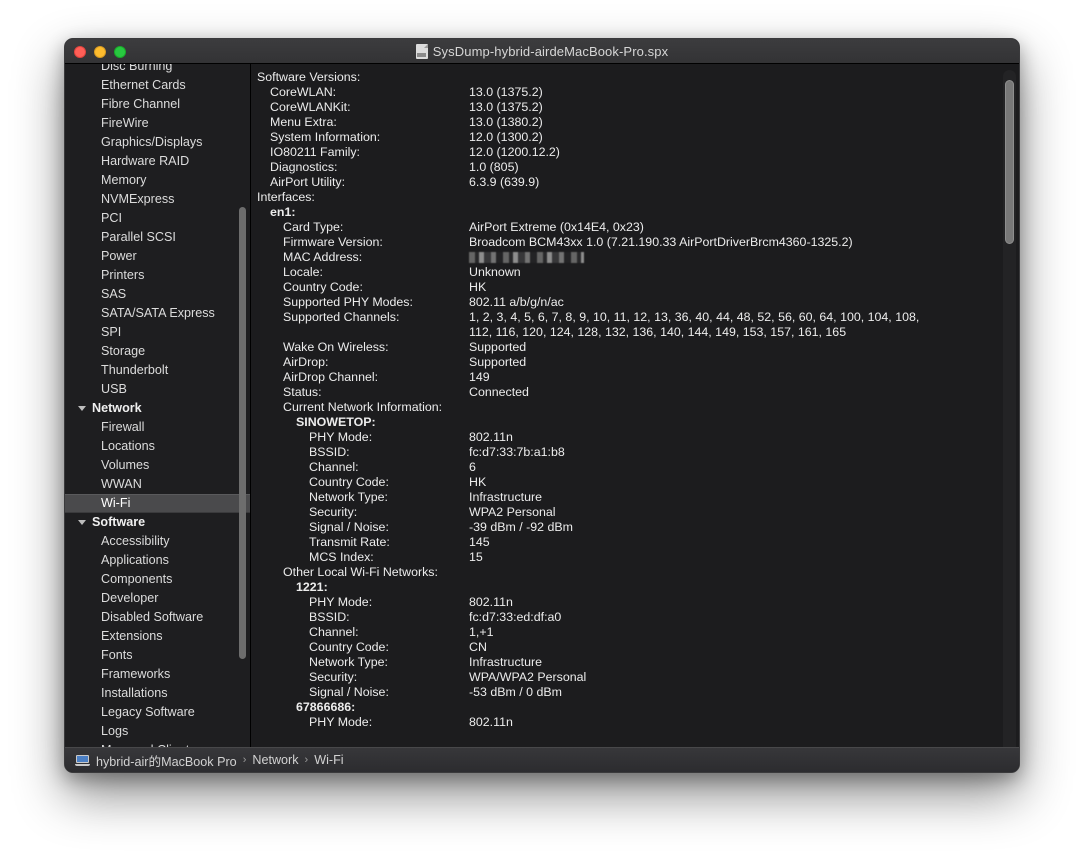 The width and height of the screenshot is (1080, 855). I want to click on sidebar-item-applications: Applications, so click(157, 560).